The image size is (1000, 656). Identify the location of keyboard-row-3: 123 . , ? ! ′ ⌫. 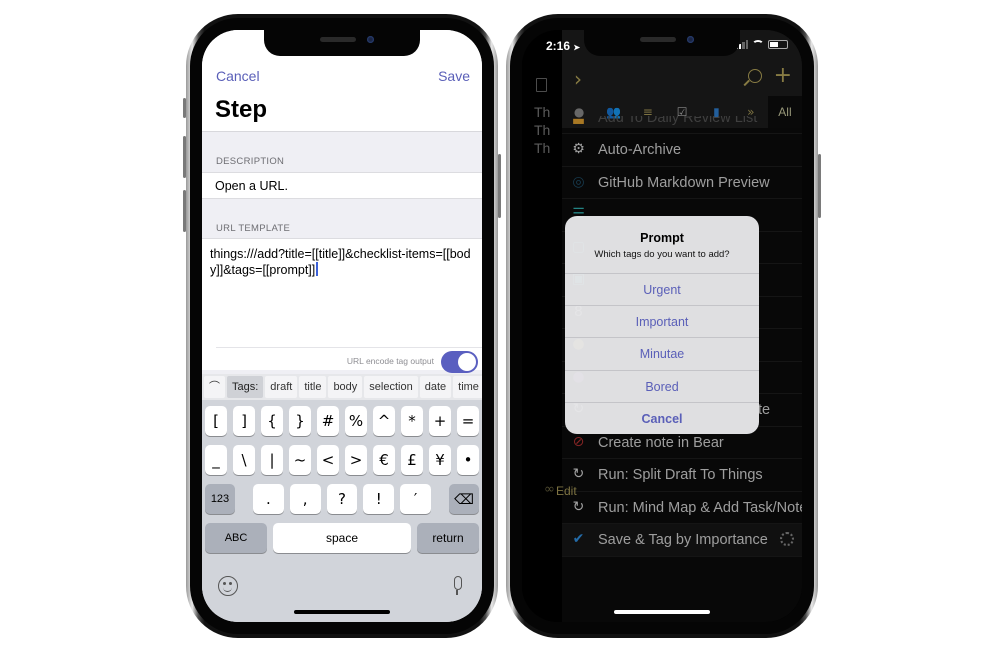
(342, 499).